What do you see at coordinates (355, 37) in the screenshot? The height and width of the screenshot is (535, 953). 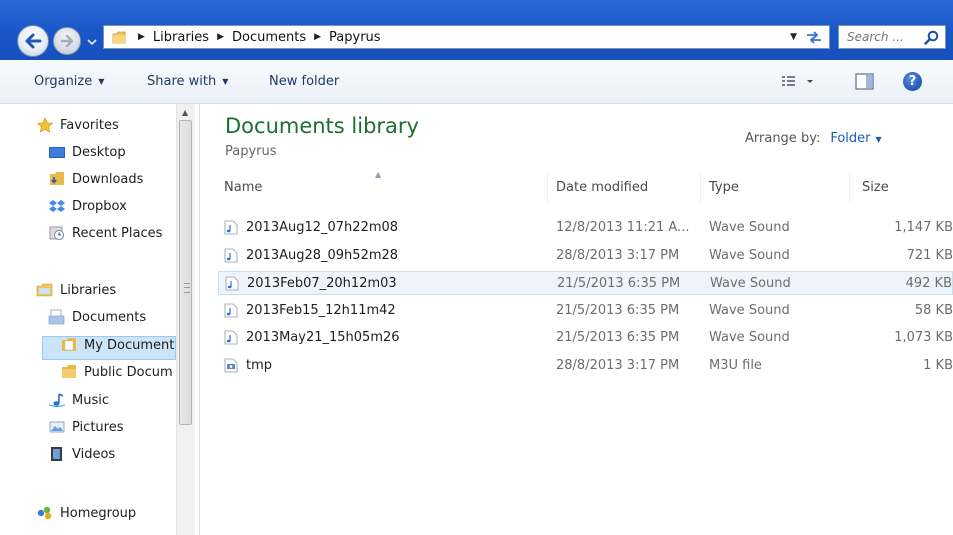 I see `breadcrumb-papyrus: Papyrus` at bounding box center [355, 37].